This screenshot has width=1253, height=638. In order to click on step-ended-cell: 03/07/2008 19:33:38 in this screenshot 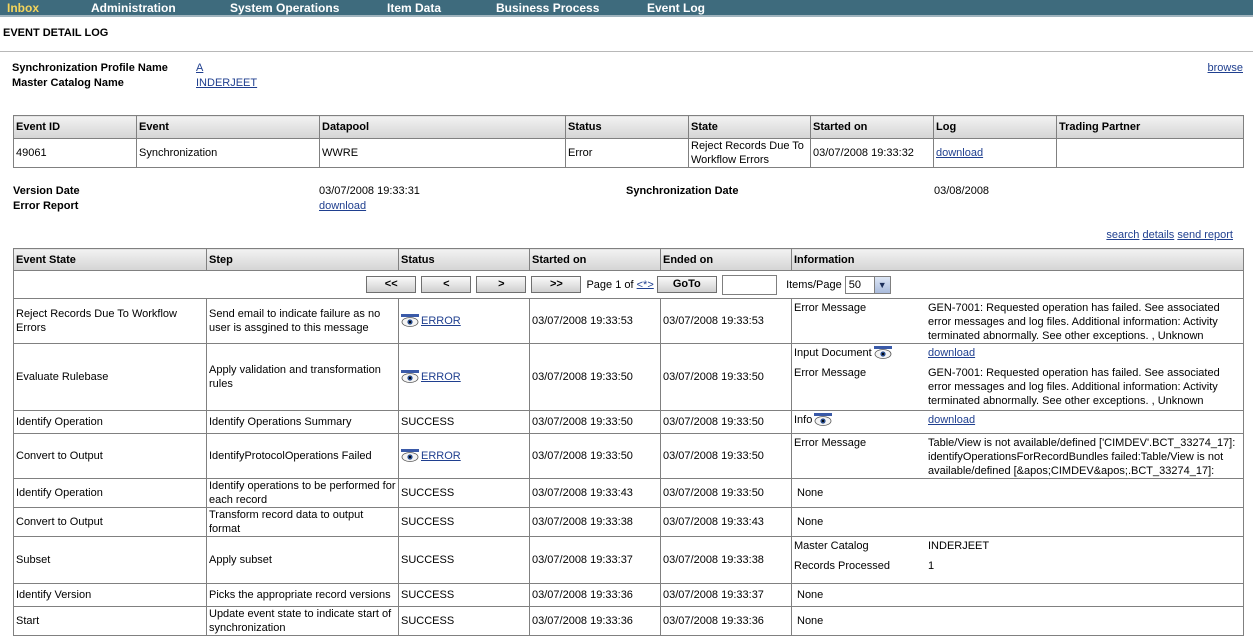, I will do `click(726, 560)`.